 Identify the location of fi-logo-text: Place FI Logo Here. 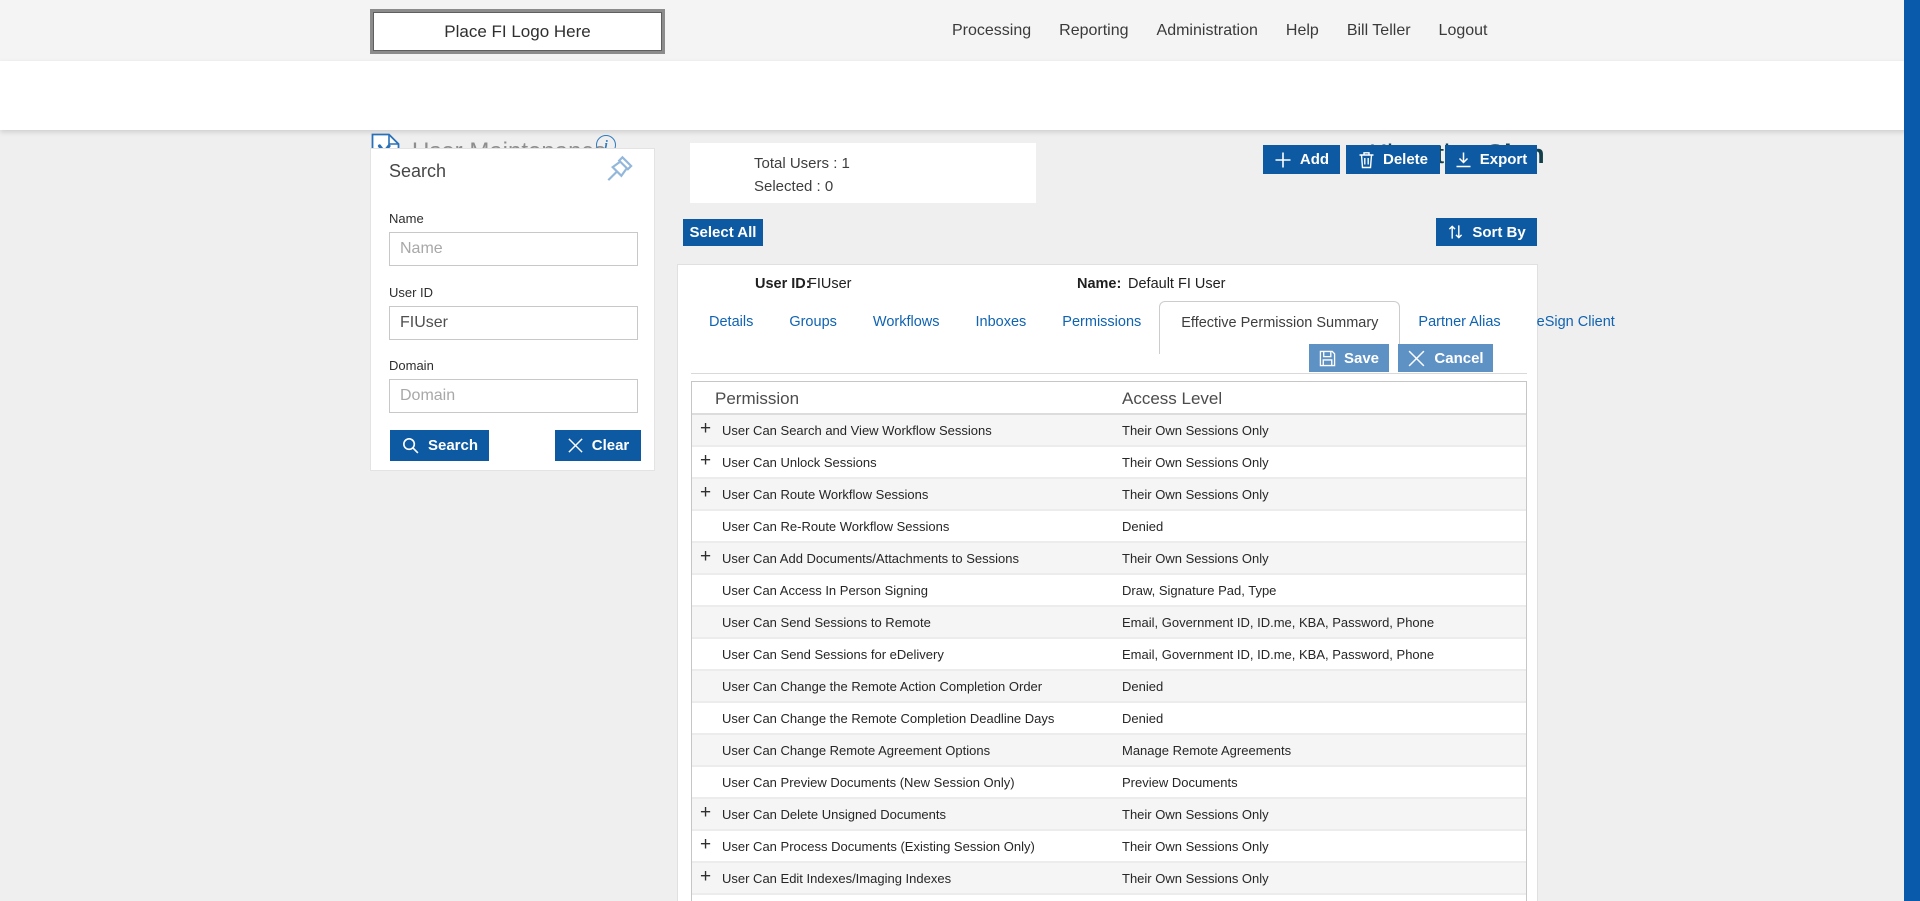
(517, 31).